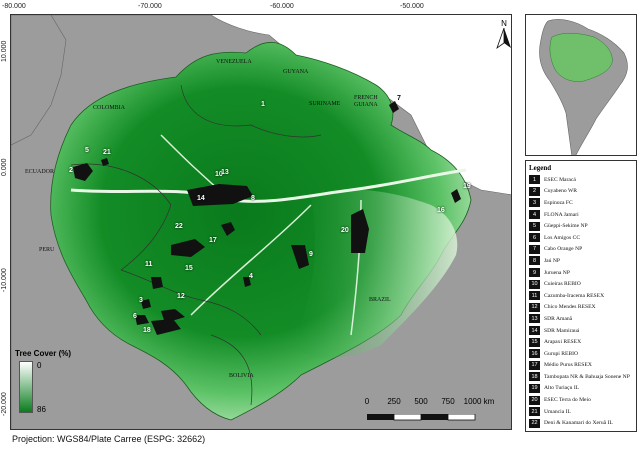 Image resolution: width=640 pixels, height=449 pixels. Describe the element at coordinates (534, 354) in the screenshot. I see `legend-item-number: 16` at that location.